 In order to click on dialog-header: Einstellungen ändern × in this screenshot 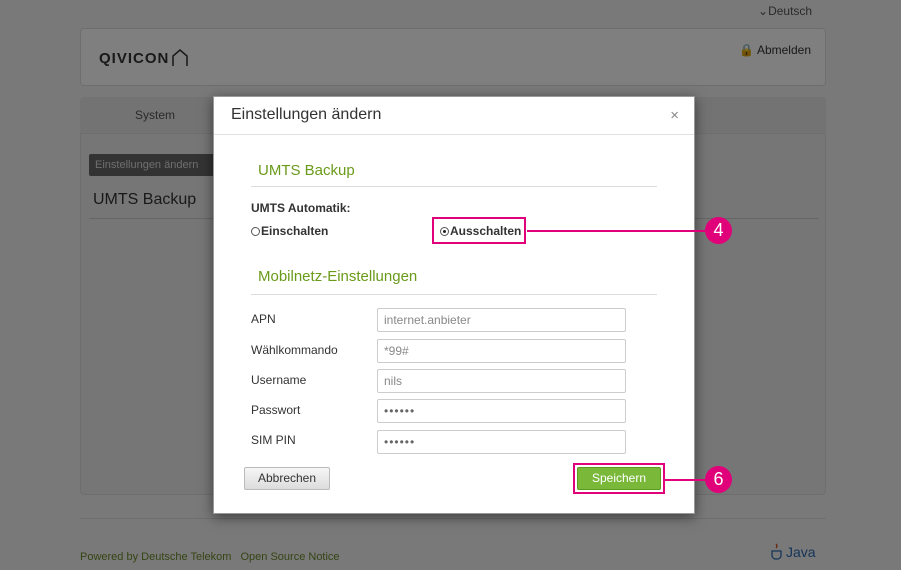, I will do `click(454, 116)`.